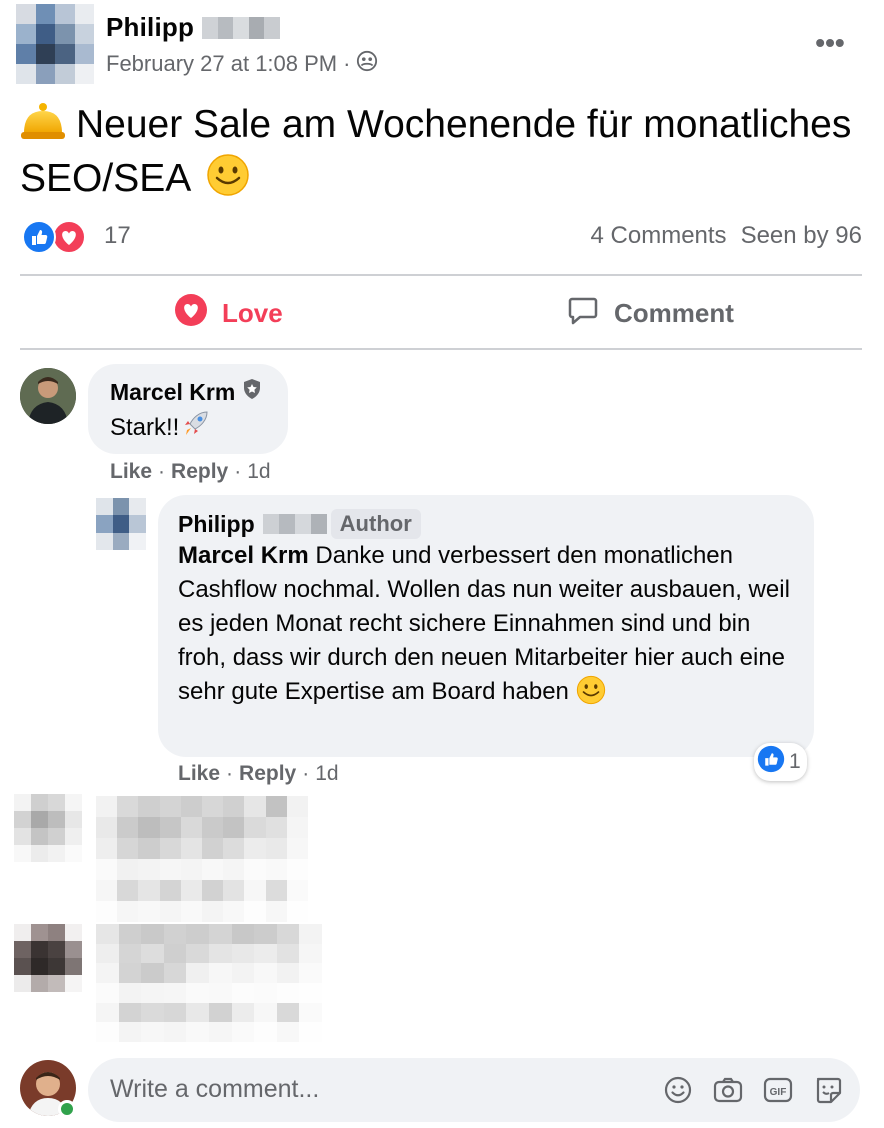 This screenshot has height=1128, width=884. What do you see at coordinates (326, 774) in the screenshot?
I see `reply-age: 1d` at bounding box center [326, 774].